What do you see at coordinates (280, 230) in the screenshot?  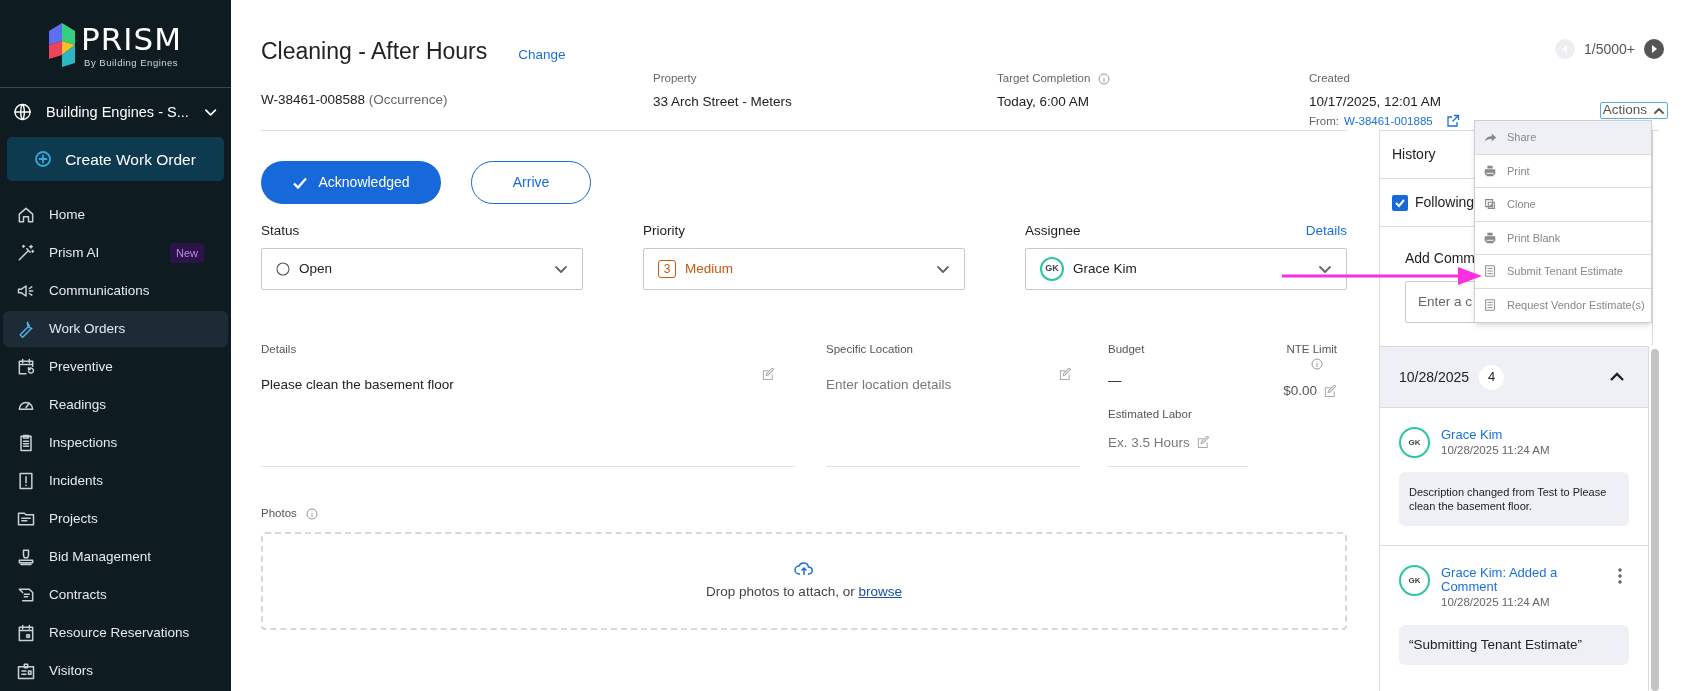 I see `field-label: Status` at bounding box center [280, 230].